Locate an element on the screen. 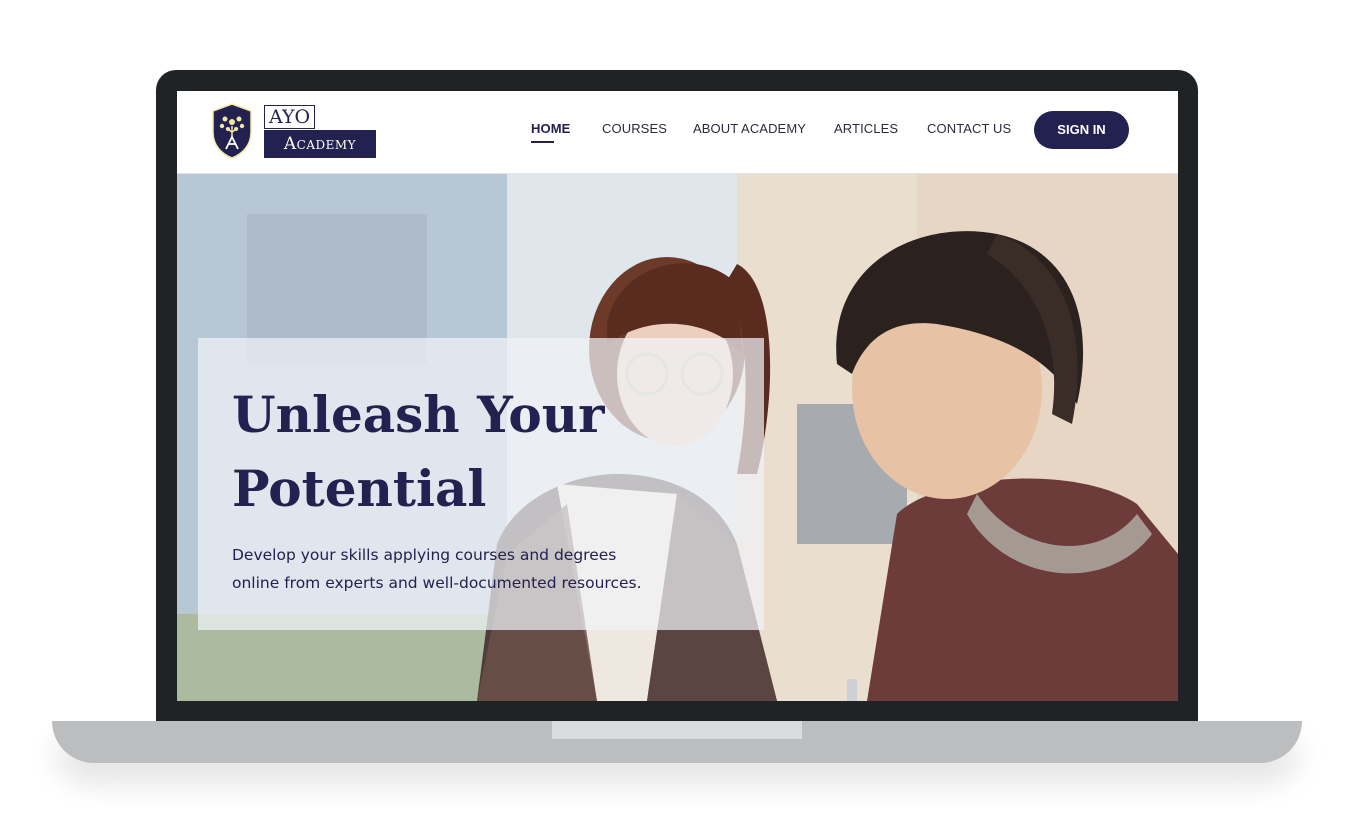  nav-link-courses: COURSES is located at coordinates (634, 128).